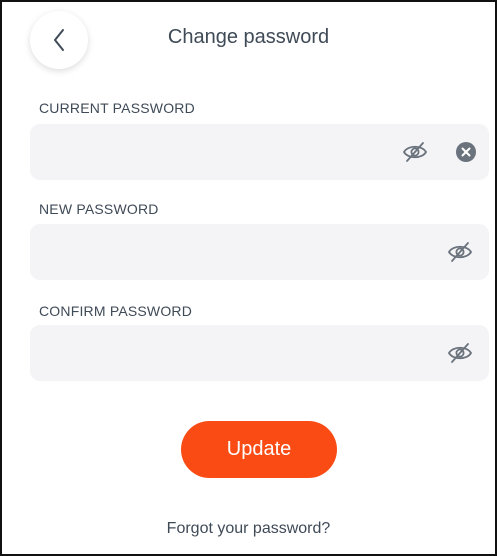 Image resolution: width=497 pixels, height=556 pixels. What do you see at coordinates (212, 353) in the screenshot?
I see `confirm-password-input` at bounding box center [212, 353].